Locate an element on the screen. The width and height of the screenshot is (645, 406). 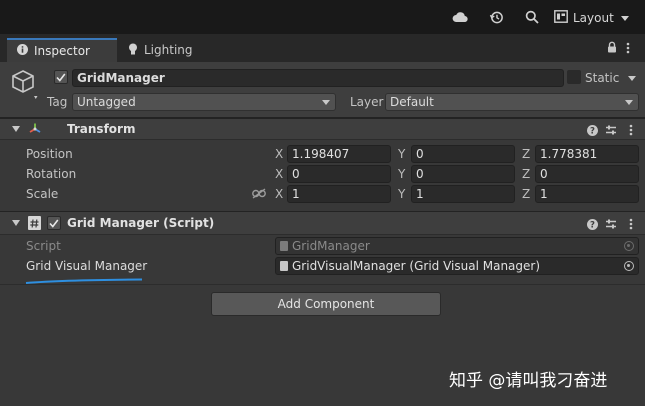
info-icon is located at coordinates (22, 51).